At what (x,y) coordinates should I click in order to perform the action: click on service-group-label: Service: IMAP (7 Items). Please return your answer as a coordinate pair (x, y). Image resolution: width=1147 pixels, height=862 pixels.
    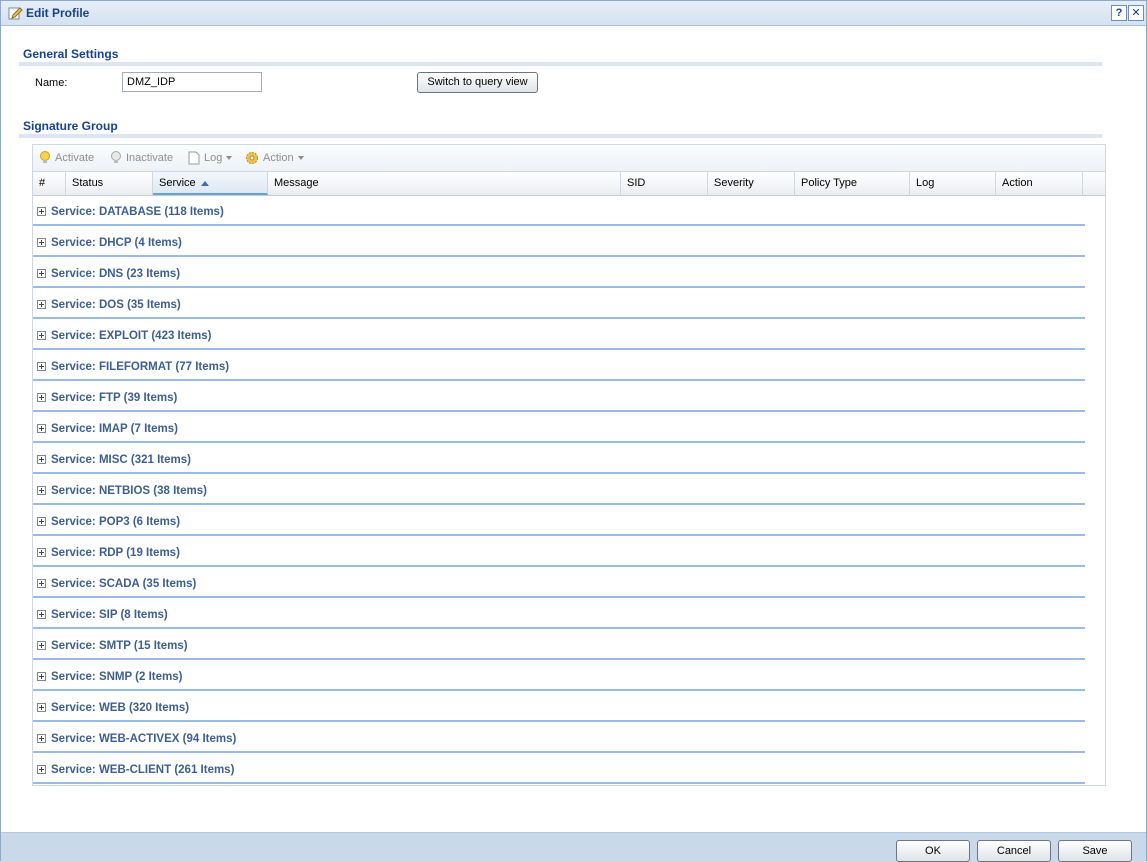
    Looking at the image, I should click on (114, 429).